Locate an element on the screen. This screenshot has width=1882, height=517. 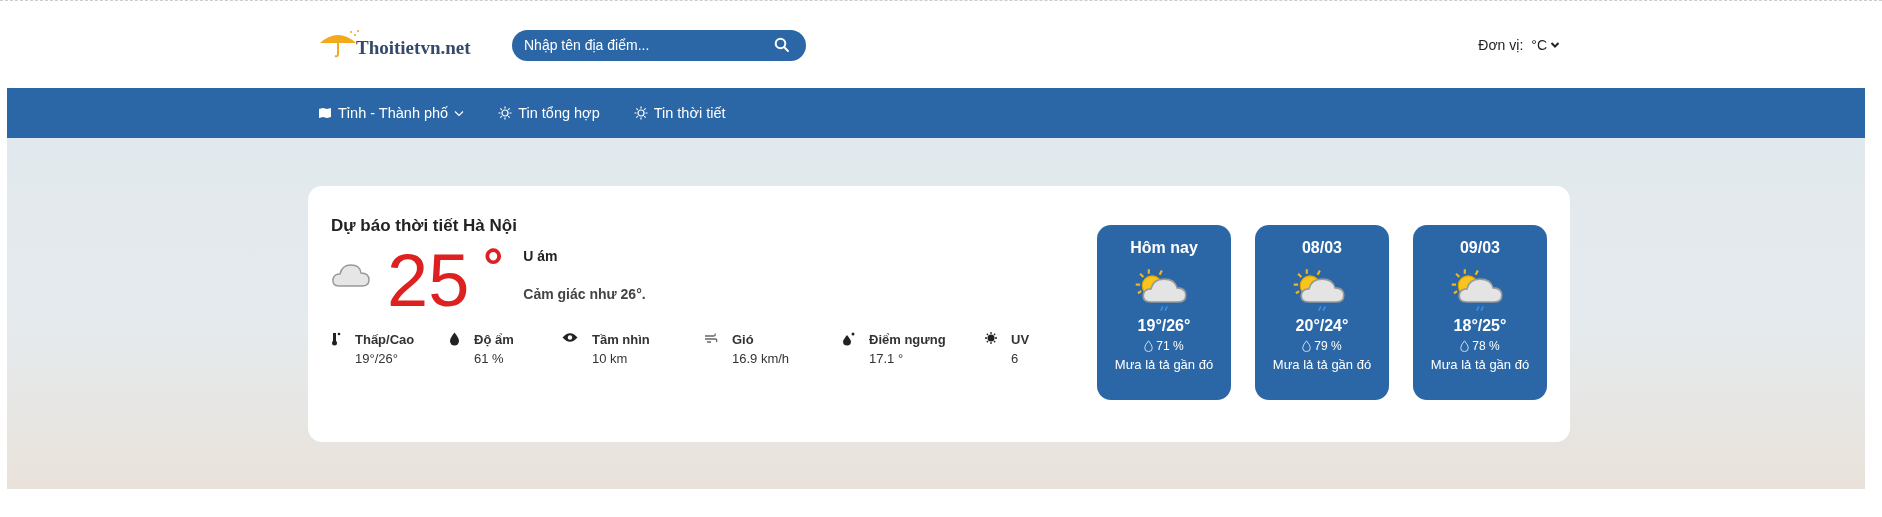
condition: U ám is located at coordinates (541, 256).